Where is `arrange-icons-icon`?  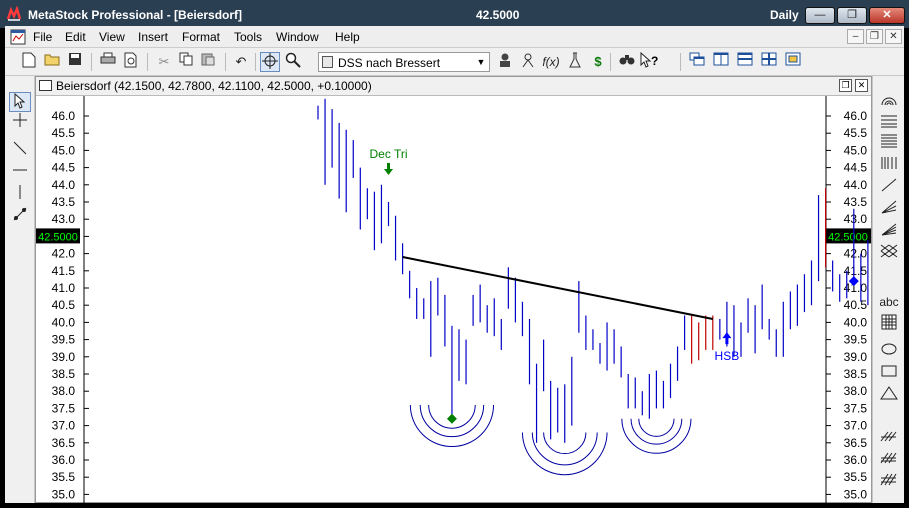 arrange-icons-icon is located at coordinates (793, 62).